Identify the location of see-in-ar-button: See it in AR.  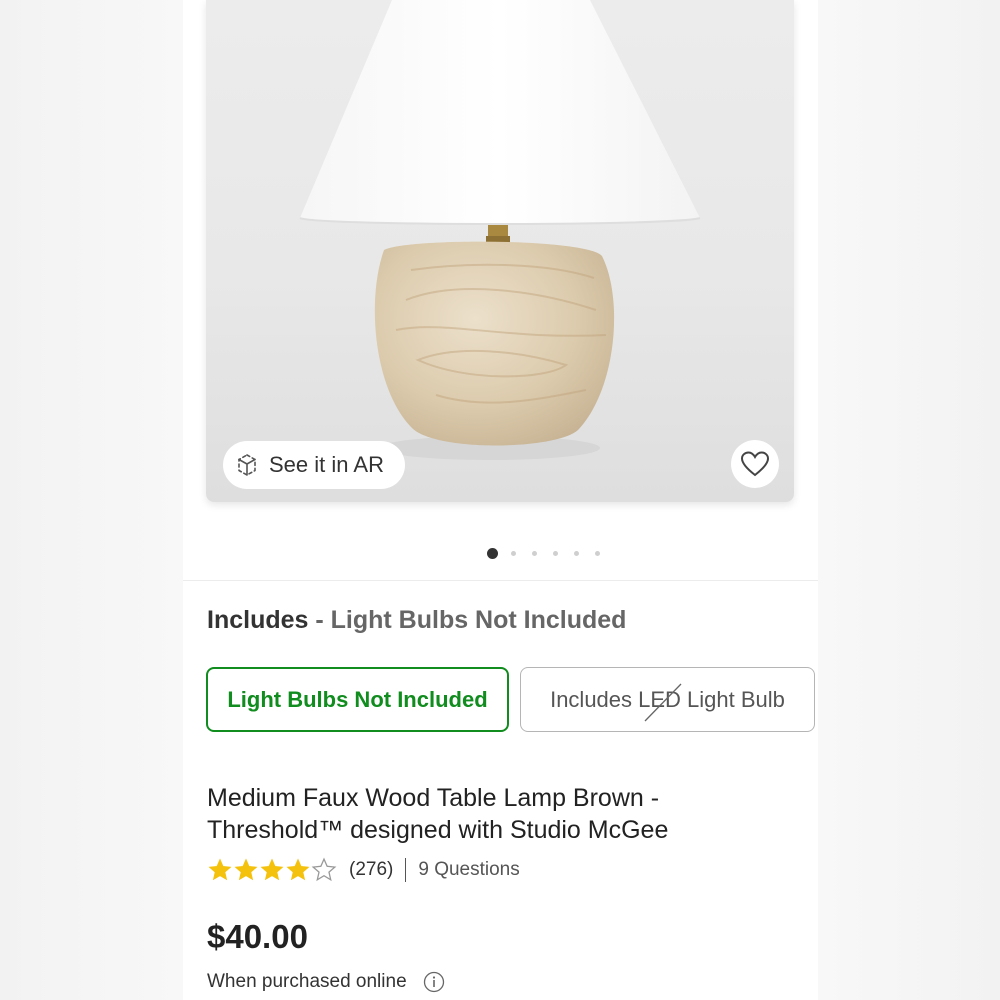
(314, 465).